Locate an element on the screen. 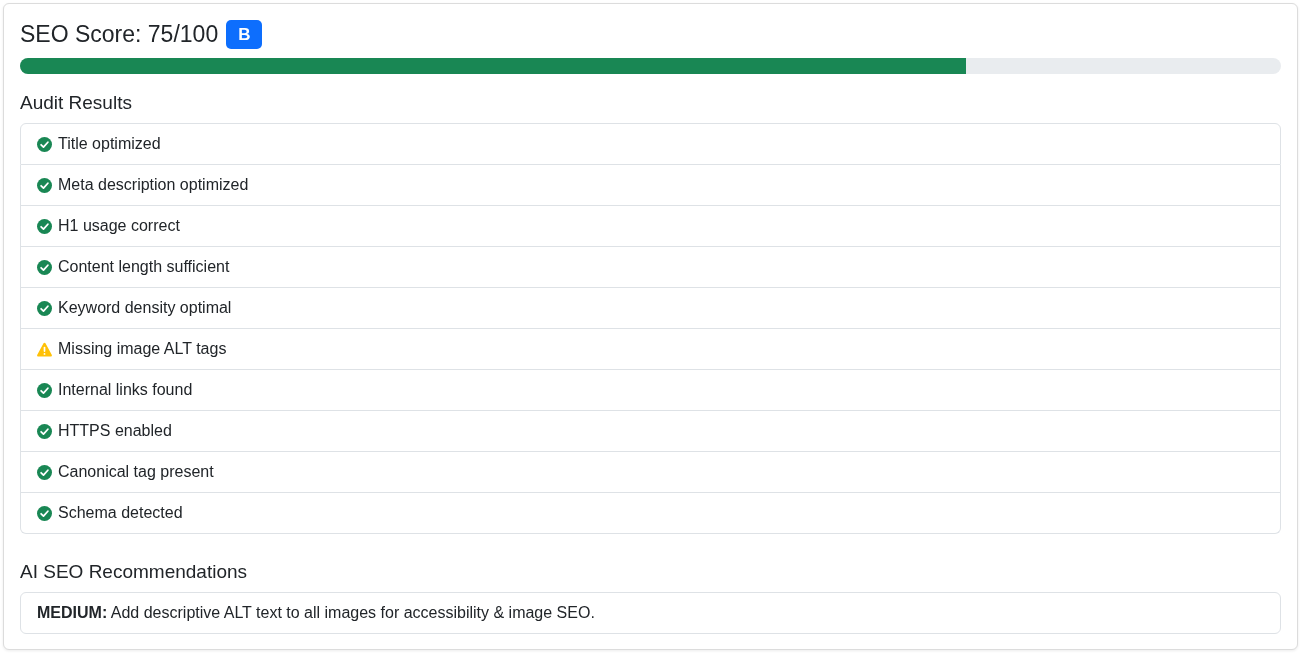 The image size is (1301, 653). section-heading: AI SEO Recommendations is located at coordinates (134, 572).